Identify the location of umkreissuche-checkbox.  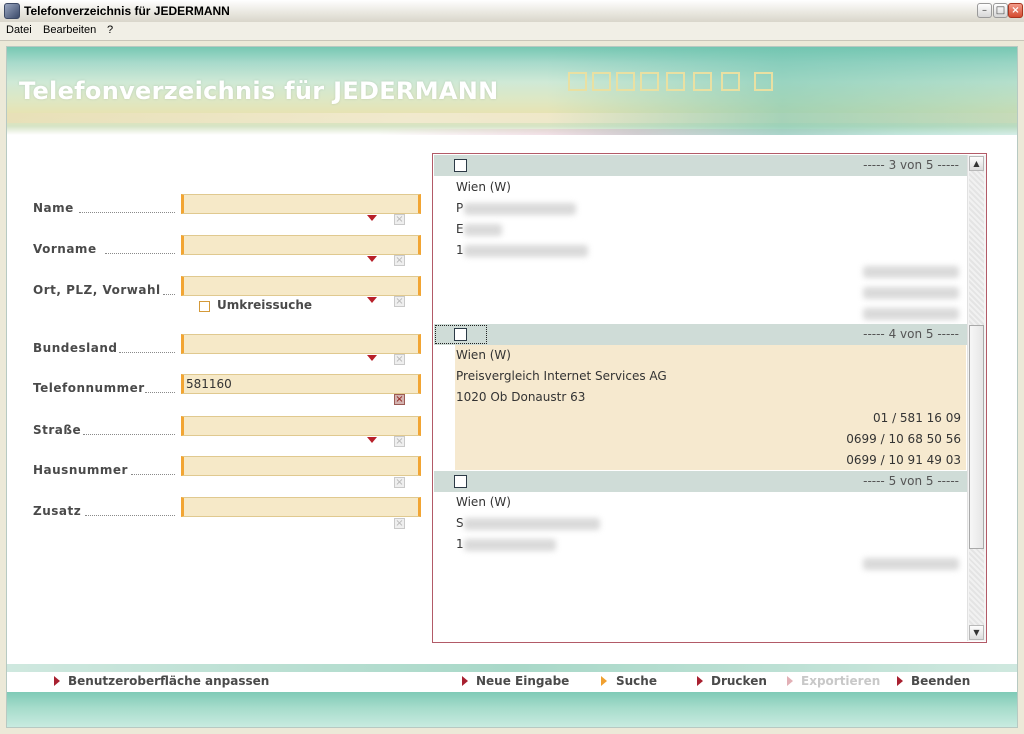
(204, 306).